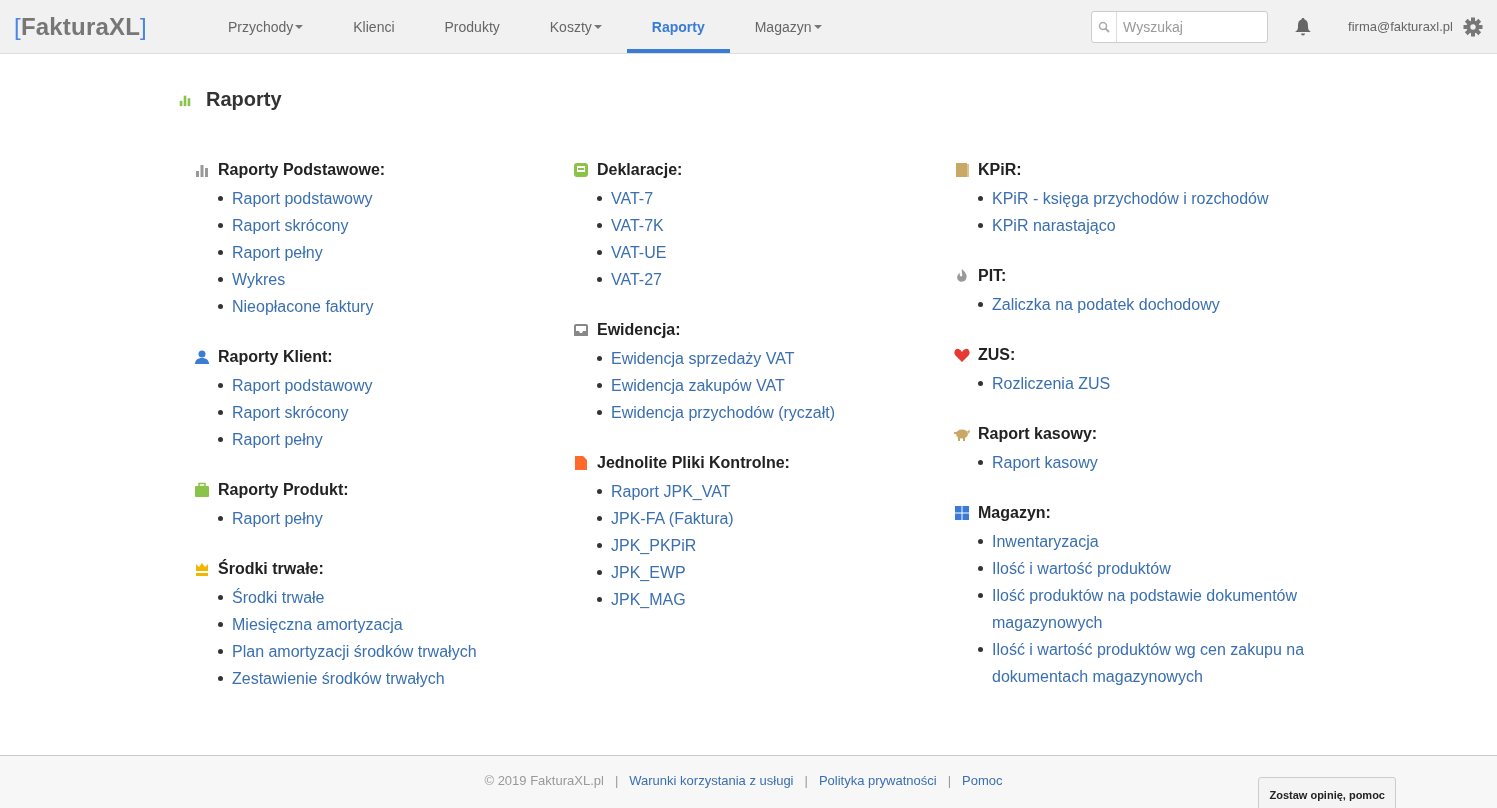 The height and width of the screenshot is (808, 1497). What do you see at coordinates (299, 26) in the screenshot?
I see `caret-icon` at bounding box center [299, 26].